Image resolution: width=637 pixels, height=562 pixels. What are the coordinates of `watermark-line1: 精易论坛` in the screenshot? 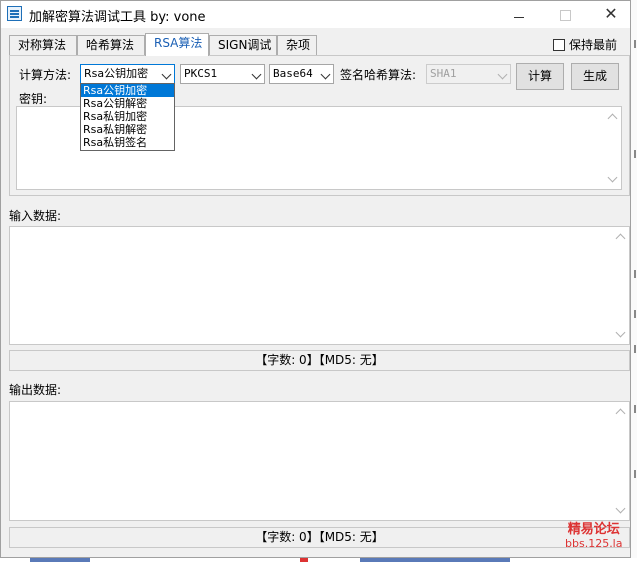 It's located at (593, 529).